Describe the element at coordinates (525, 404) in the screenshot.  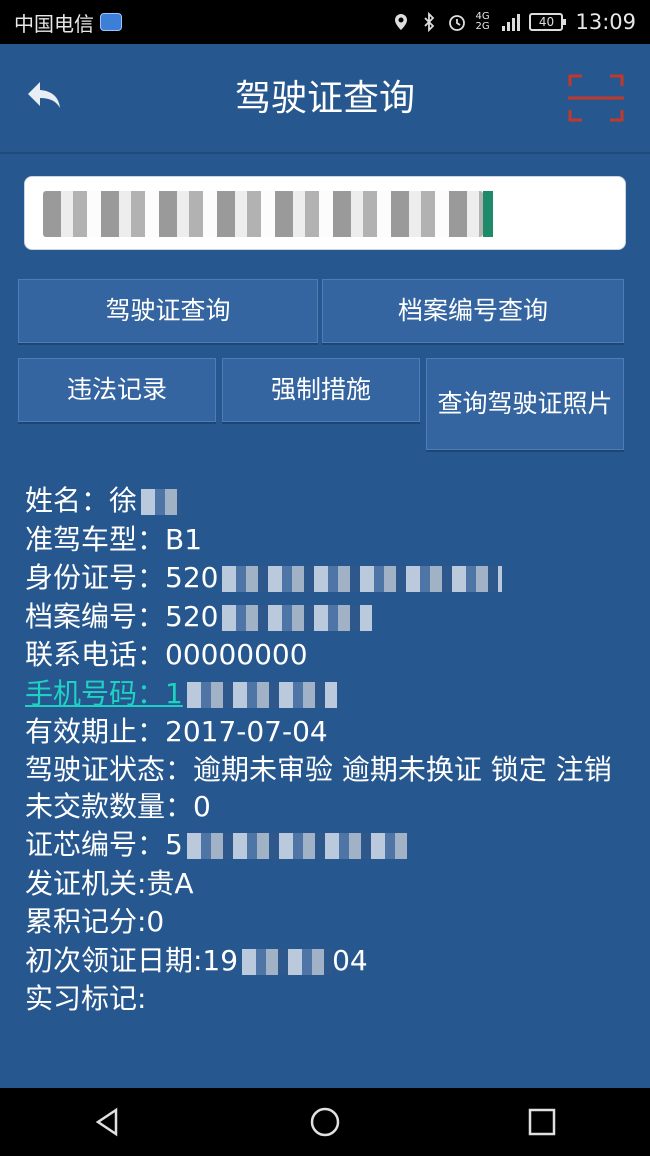
I see `license-photo-button: 查询驾驶证照片` at that location.